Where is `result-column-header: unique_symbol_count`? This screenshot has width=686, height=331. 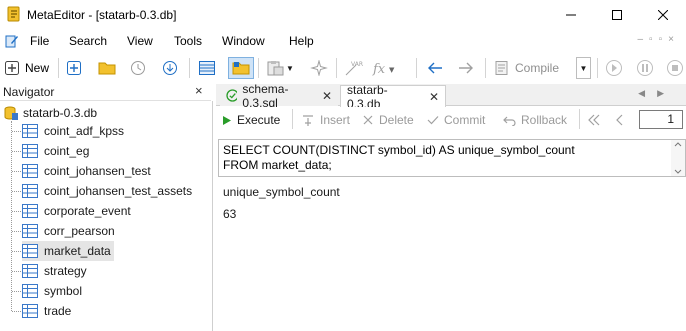
result-column-header: unique_symbol_count is located at coordinates (281, 192).